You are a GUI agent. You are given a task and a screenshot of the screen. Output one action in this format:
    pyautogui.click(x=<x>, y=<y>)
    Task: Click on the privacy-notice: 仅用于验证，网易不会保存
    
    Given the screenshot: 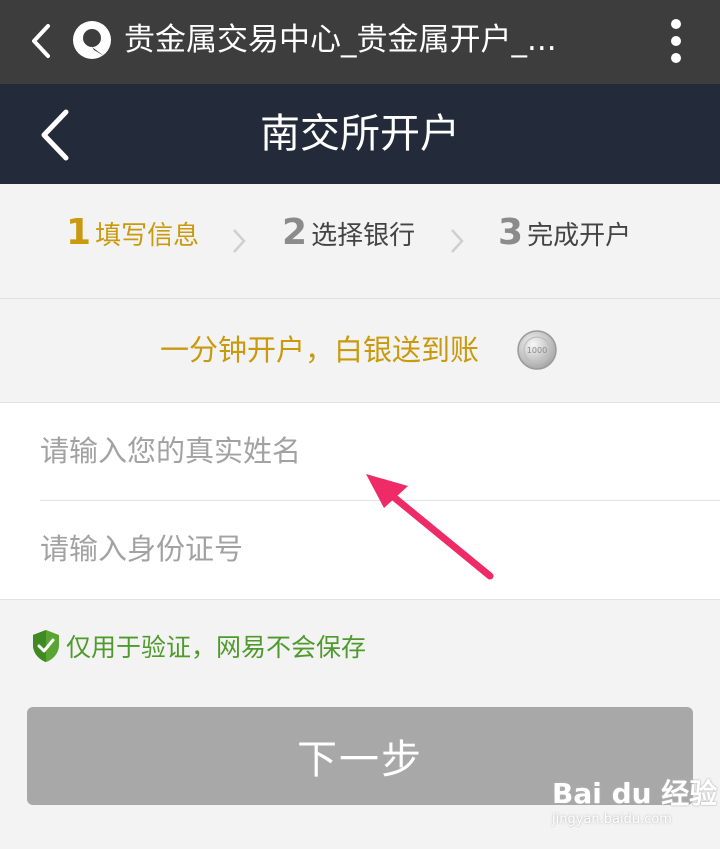 What is the action you would take?
    pyautogui.click(x=198, y=646)
    